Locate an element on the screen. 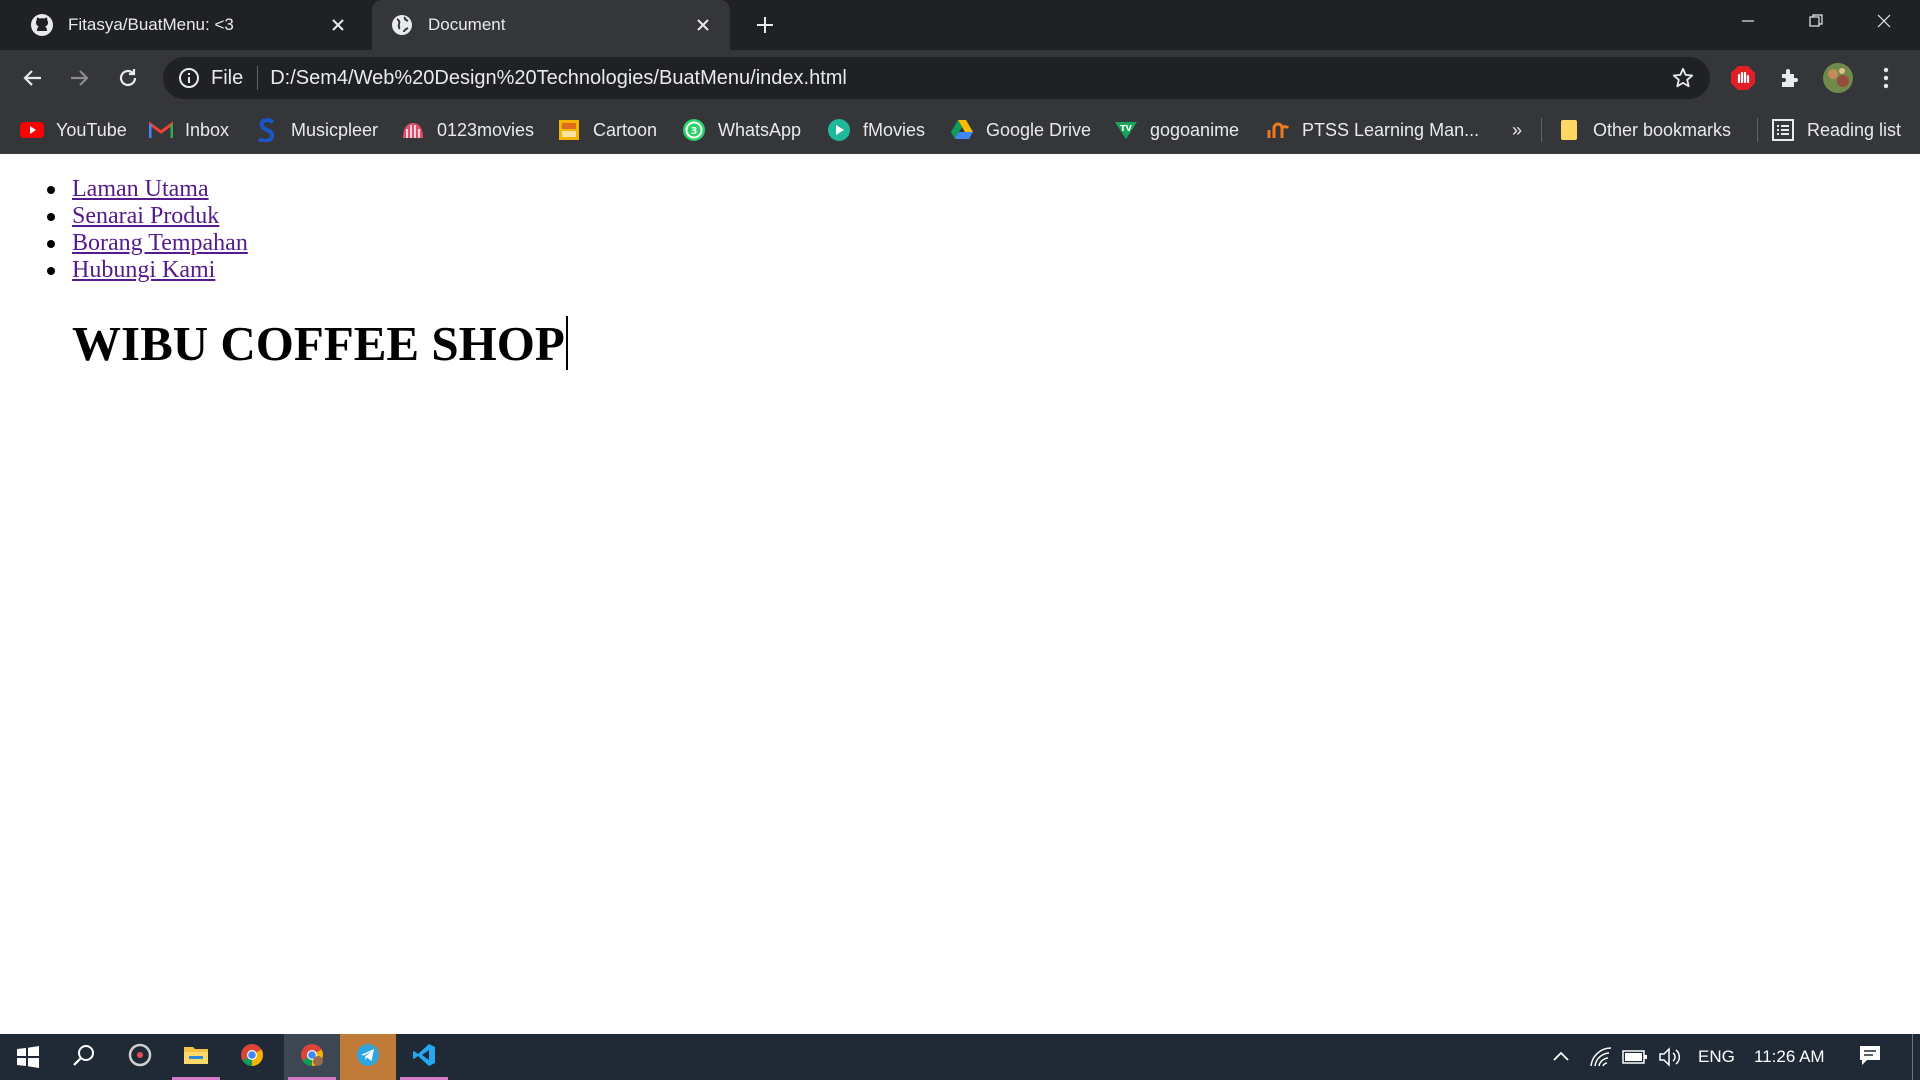  chrome-profile-icon is located at coordinates (312, 1057).